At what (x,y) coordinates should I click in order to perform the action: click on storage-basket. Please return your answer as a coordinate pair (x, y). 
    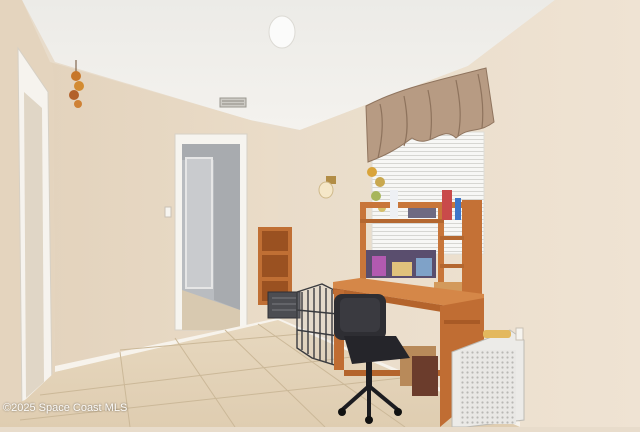
    Looking at the image, I should click on (284, 305).